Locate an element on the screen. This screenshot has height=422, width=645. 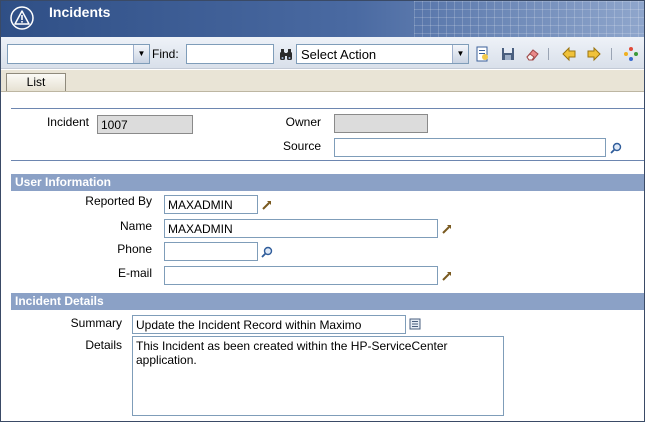
source-label: Source is located at coordinates (301, 146).